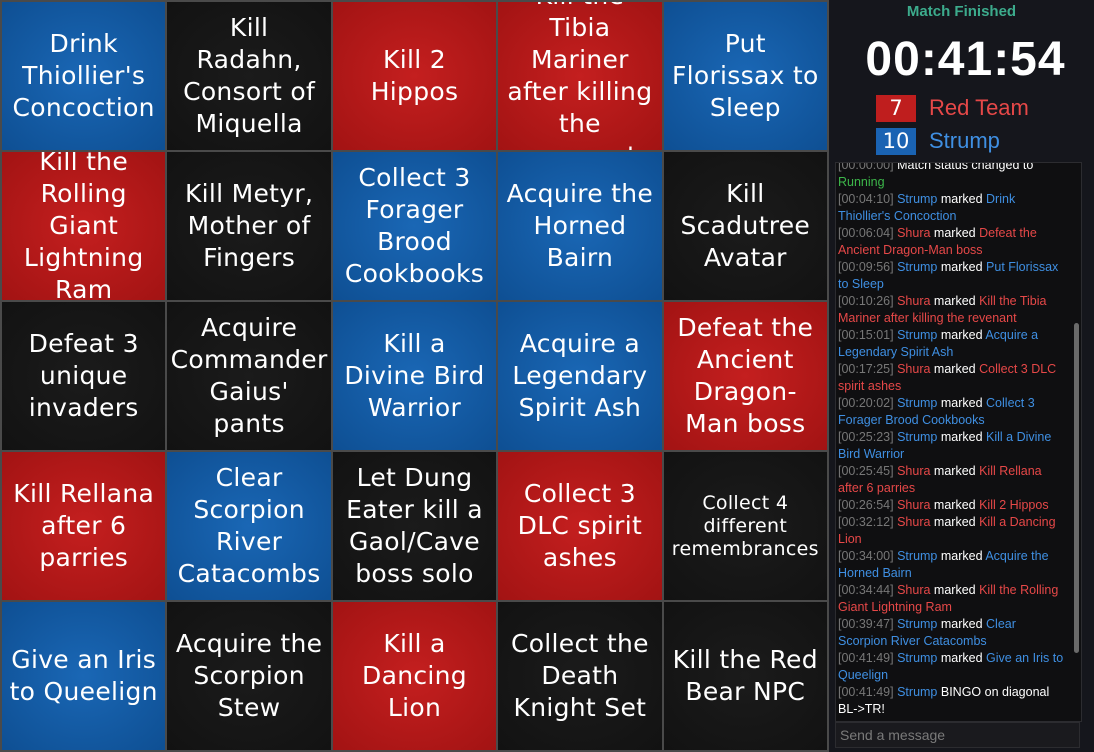 The width and height of the screenshot is (1094, 752). I want to click on bingo-cell: Kill a Dancing Lion, so click(414, 676).